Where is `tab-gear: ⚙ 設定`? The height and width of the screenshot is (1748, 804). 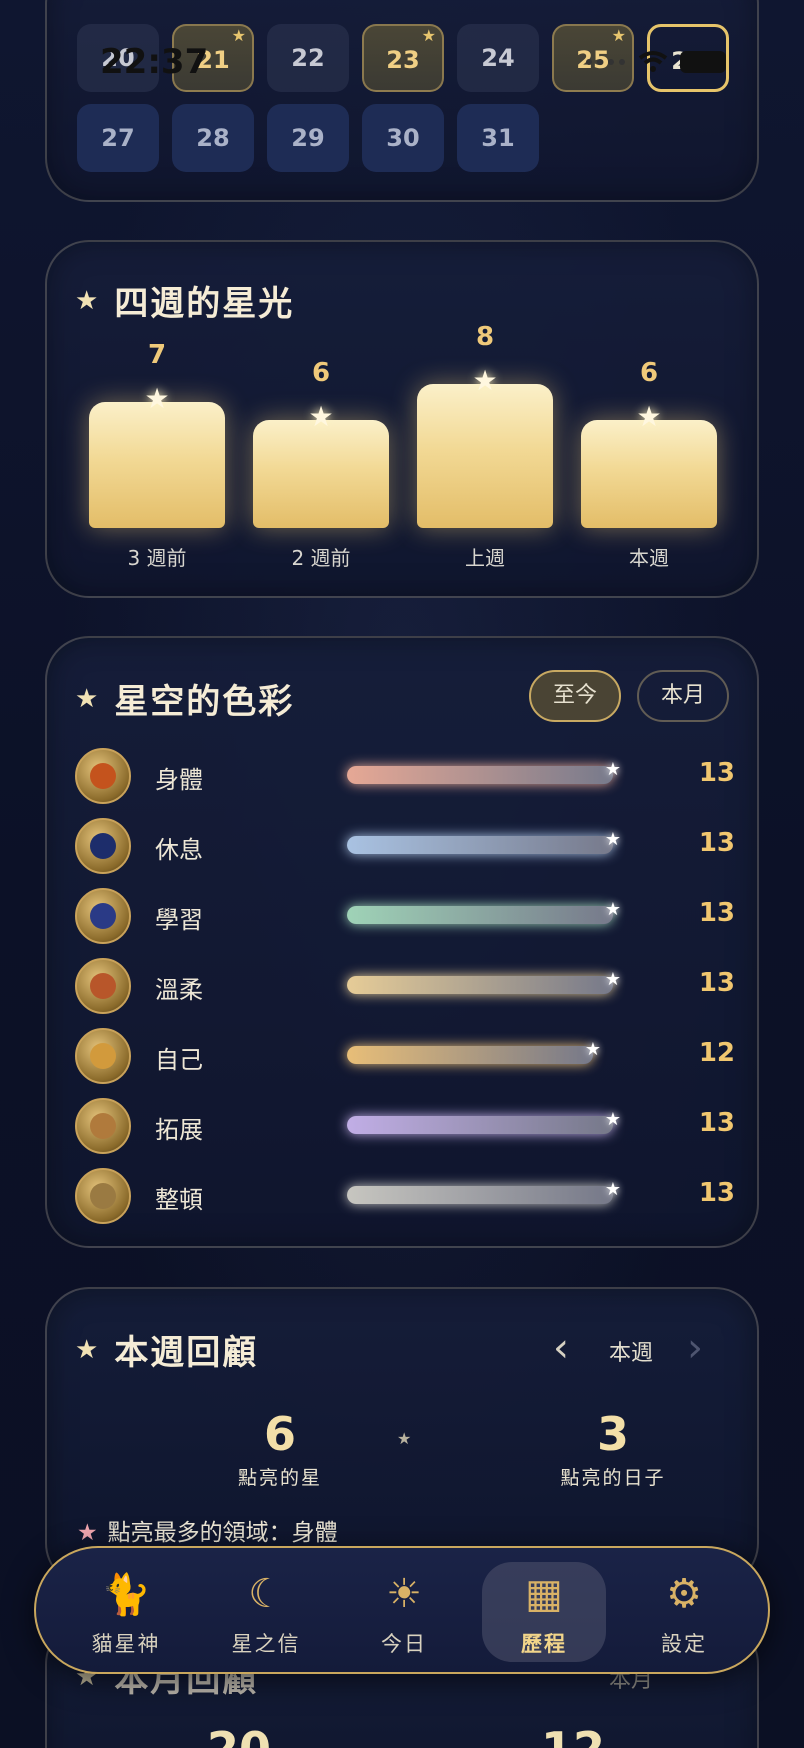
tab-gear: ⚙ 設定 is located at coordinates (684, 1612).